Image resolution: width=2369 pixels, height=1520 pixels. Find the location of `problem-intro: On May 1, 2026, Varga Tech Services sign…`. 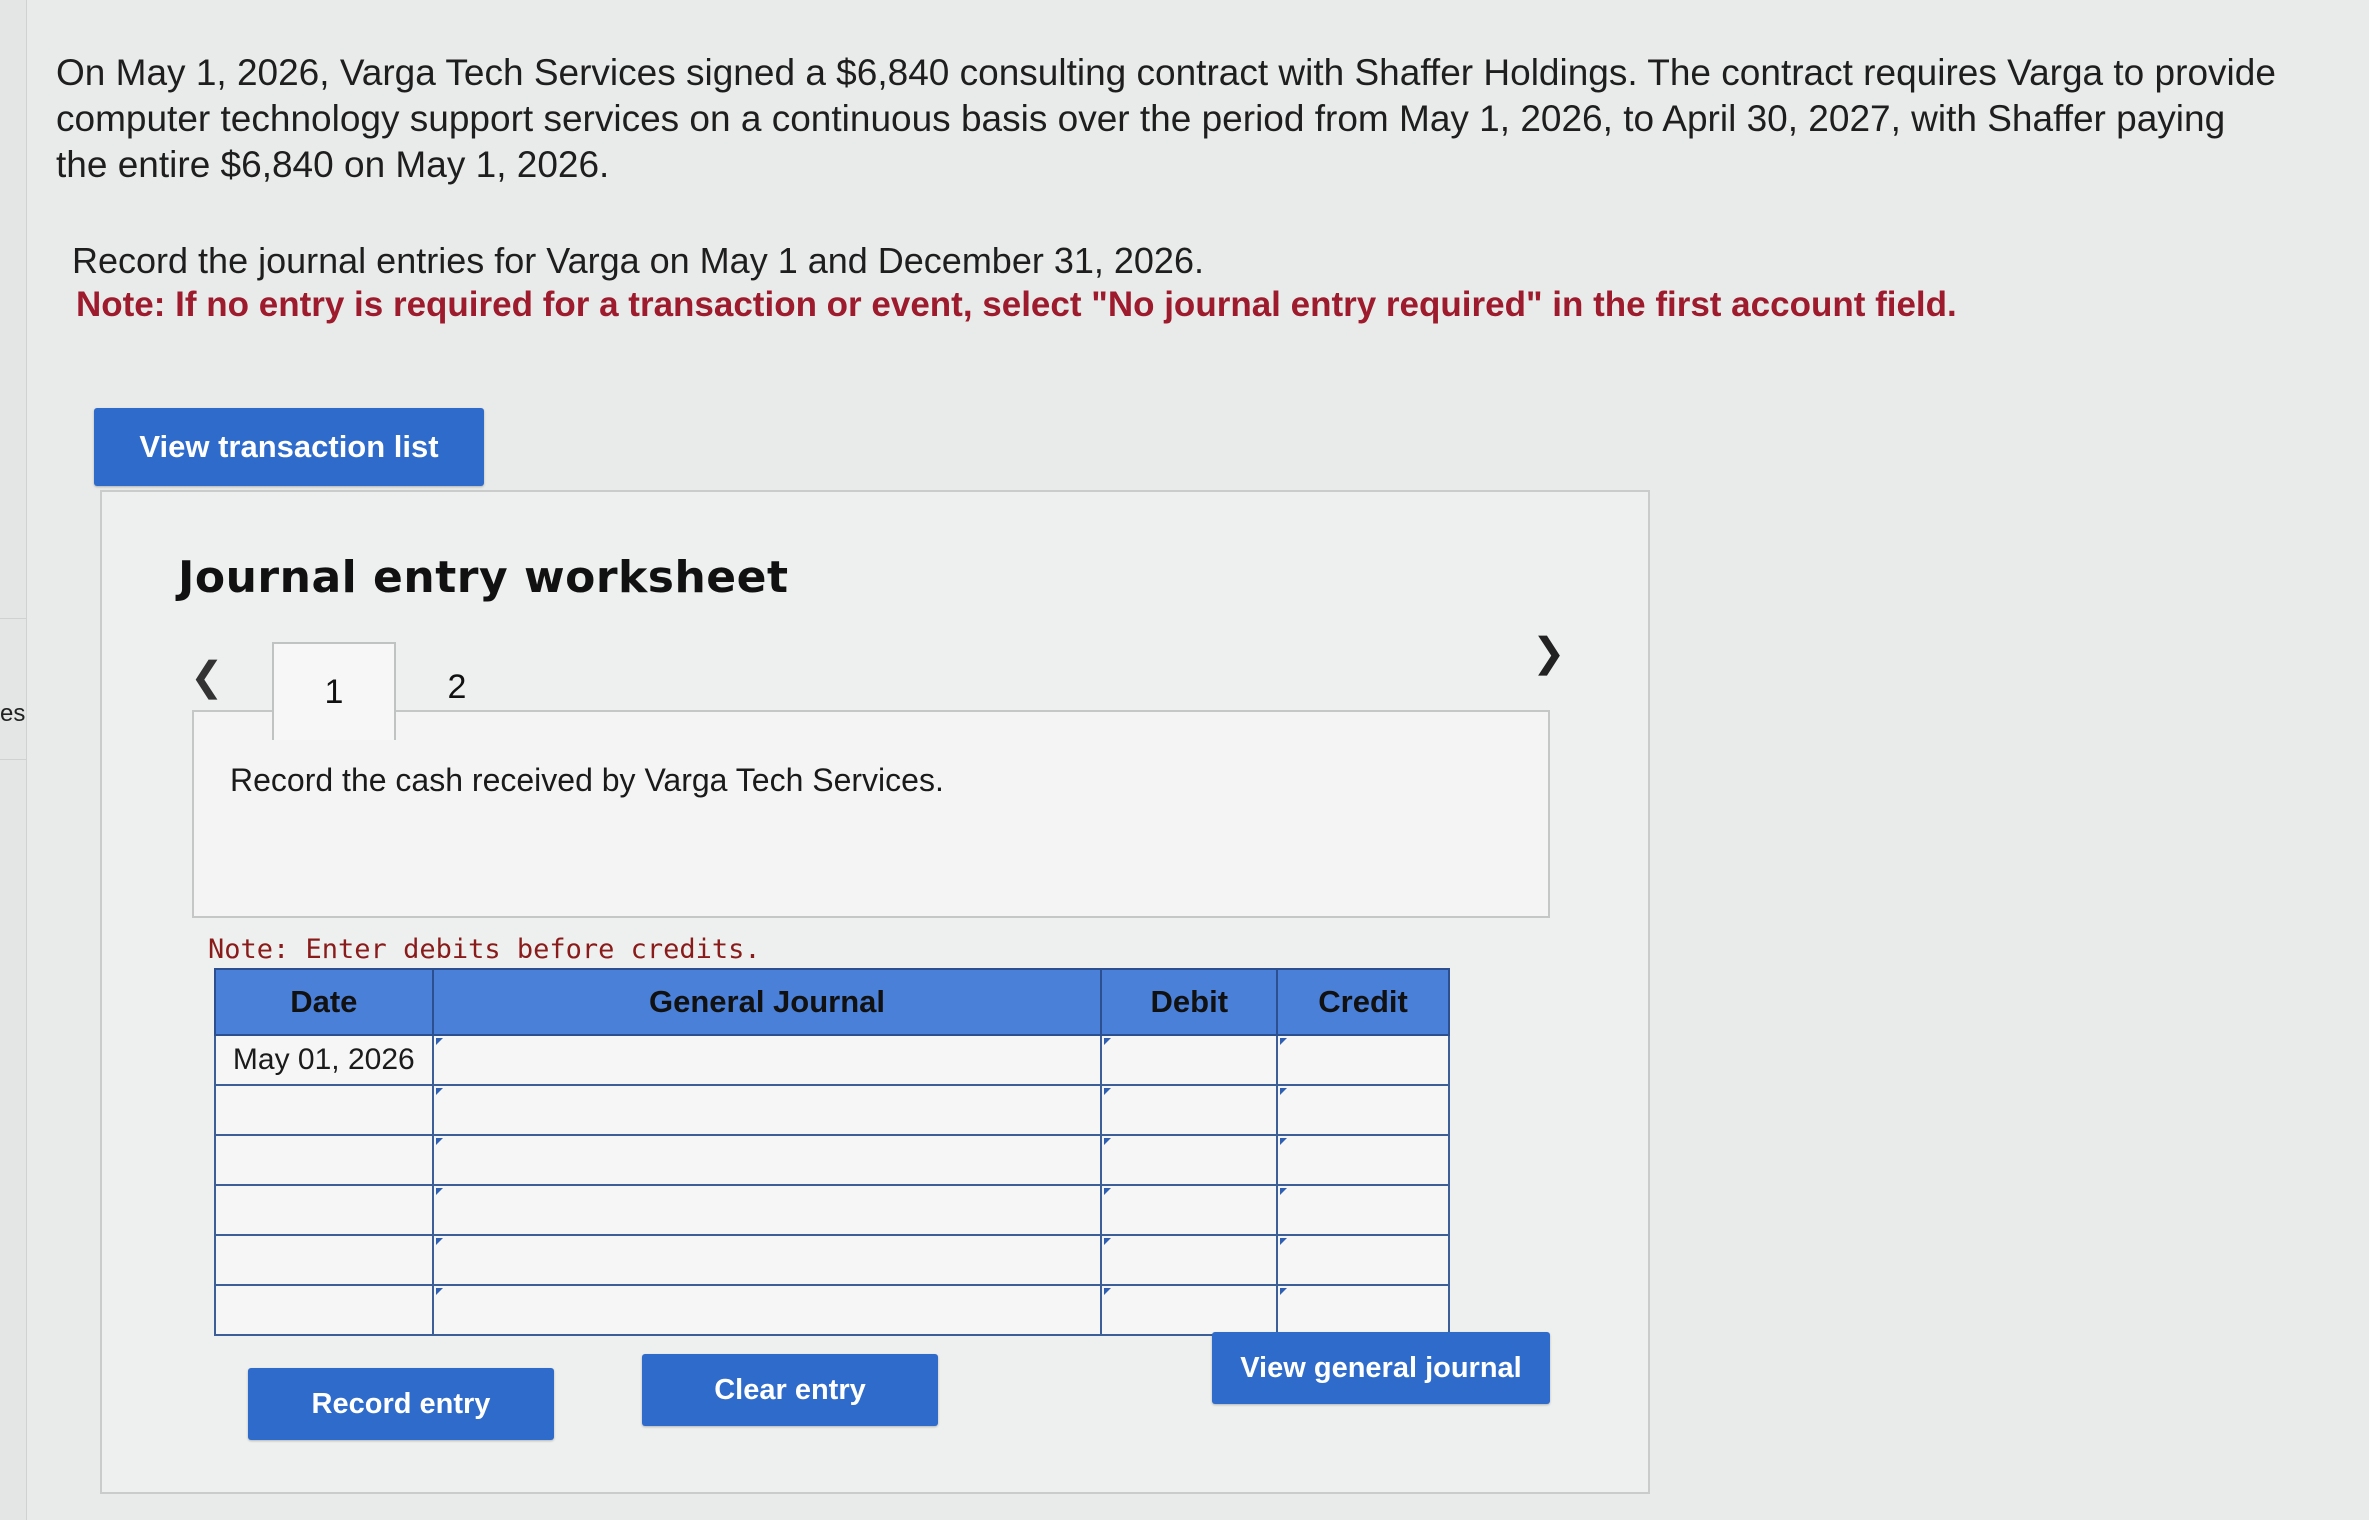

problem-intro: On May 1, 2026, Varga Tech Services sign… is located at coordinates (1166, 118).